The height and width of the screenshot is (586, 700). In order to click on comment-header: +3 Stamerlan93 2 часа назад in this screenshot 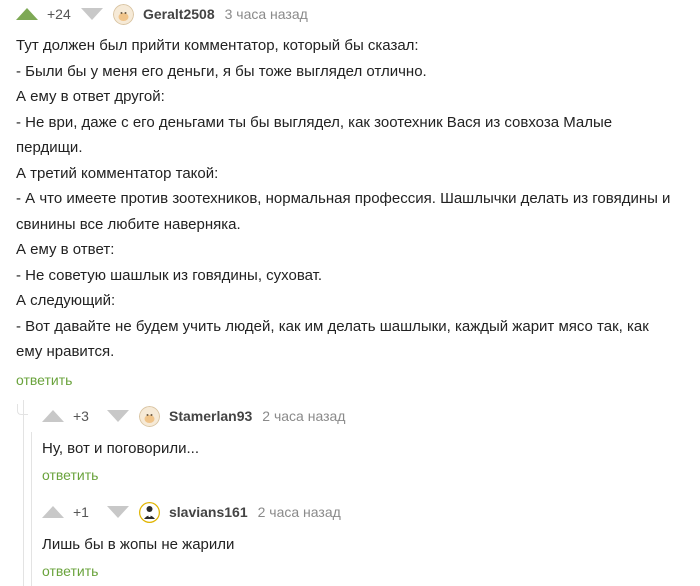, I will do `click(193, 416)`.